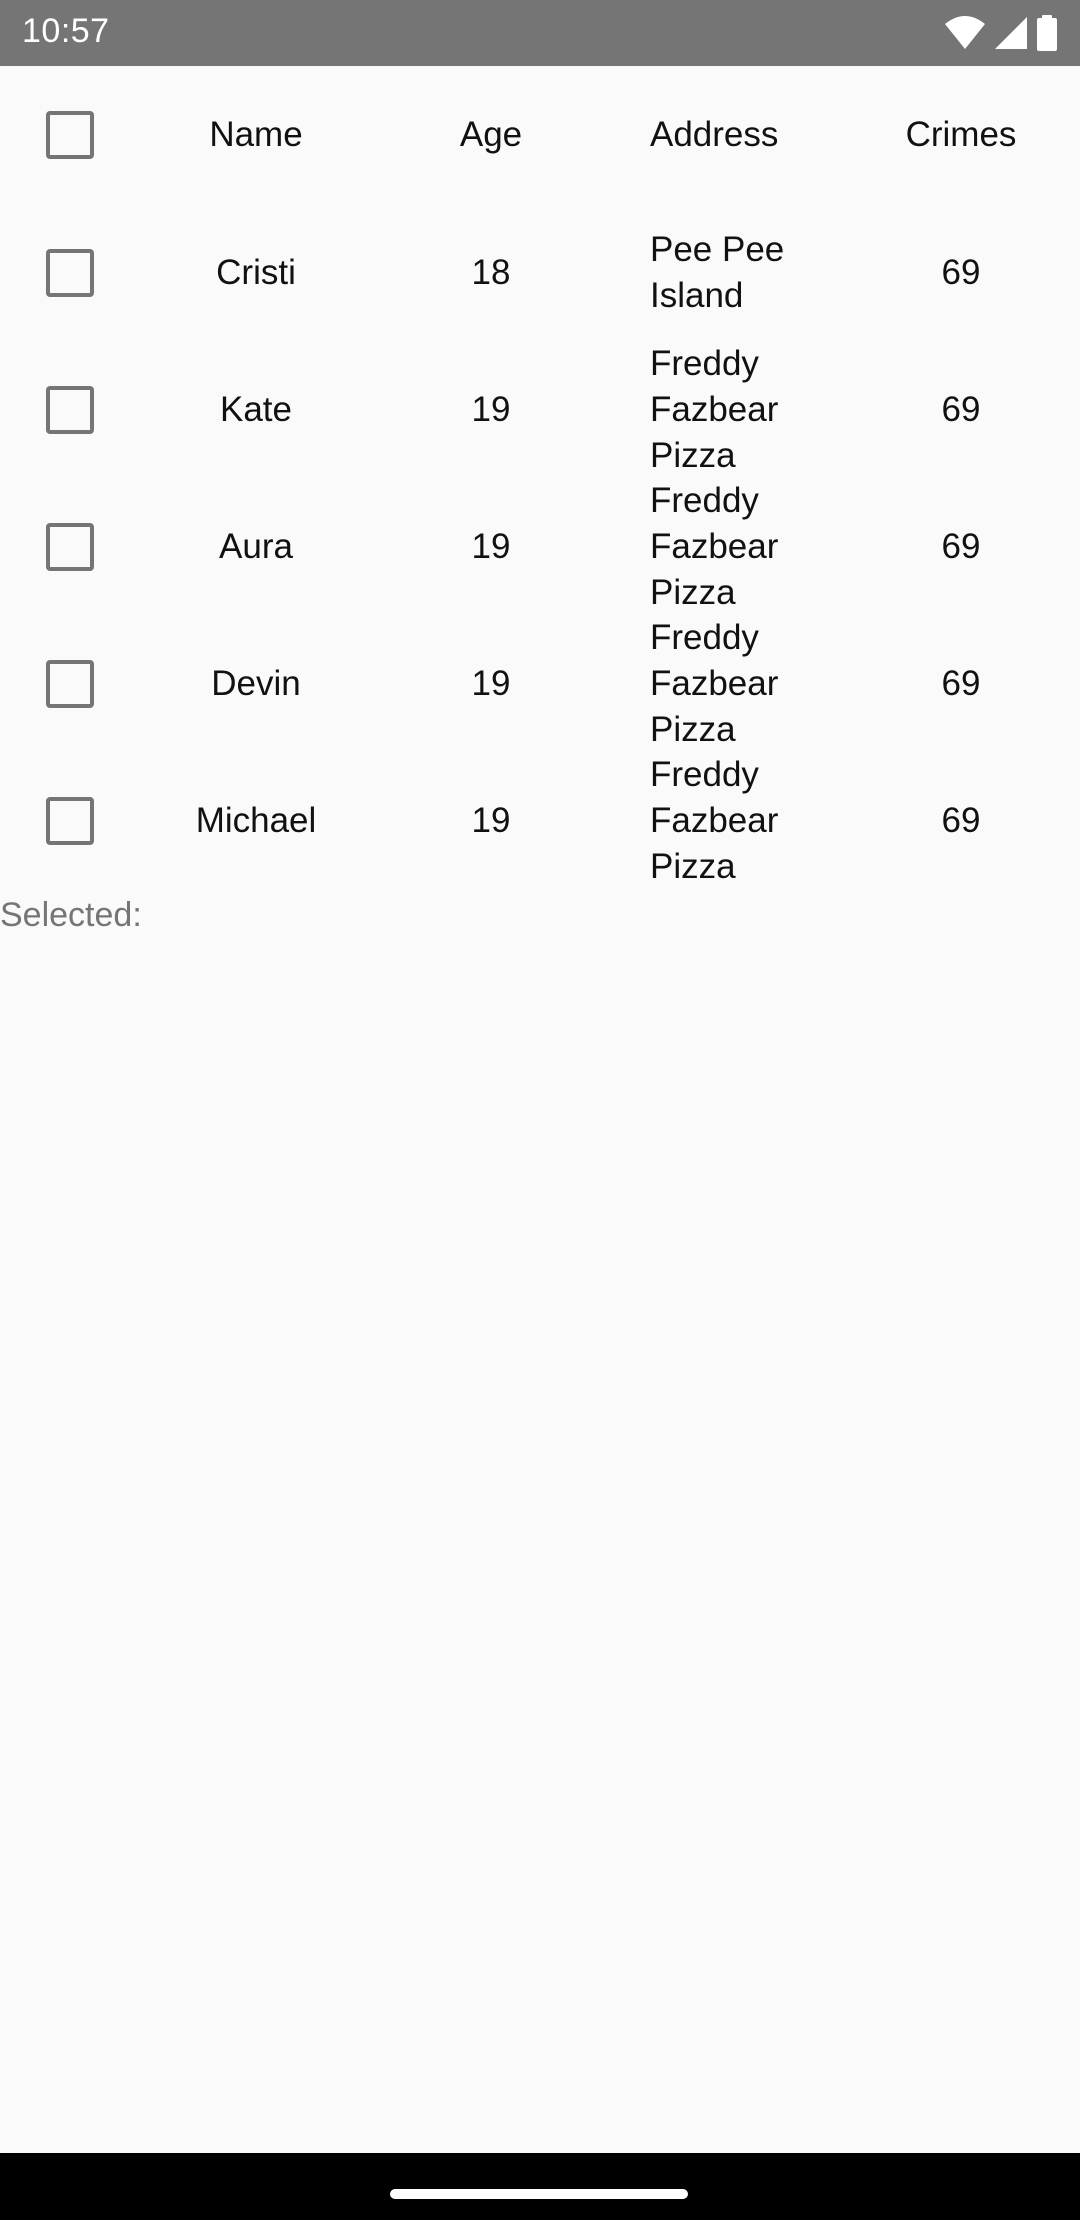 This screenshot has height=2220, width=1080. What do you see at coordinates (540, 272) in the screenshot?
I see `table-row: Cristi 18 Pee Pee Island 69` at bounding box center [540, 272].